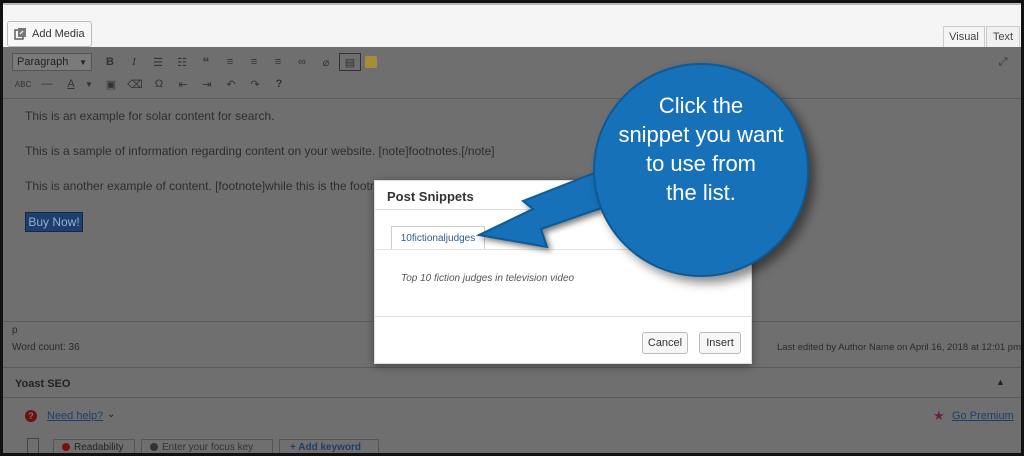  Describe the element at coordinates (701, 134) in the screenshot. I see `callout-line-2: snippet you want` at that location.